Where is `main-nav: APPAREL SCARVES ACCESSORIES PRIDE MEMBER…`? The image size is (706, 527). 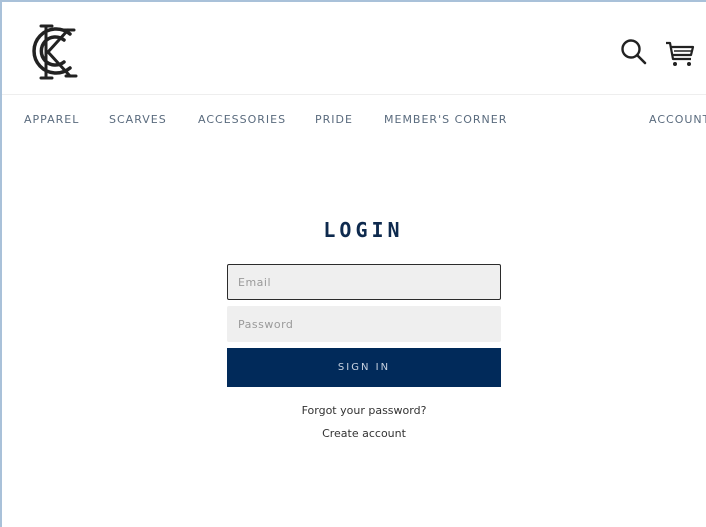
main-nav: APPAREL SCARVES ACCESSORIES PRIDE MEMBER… is located at coordinates (354, 119).